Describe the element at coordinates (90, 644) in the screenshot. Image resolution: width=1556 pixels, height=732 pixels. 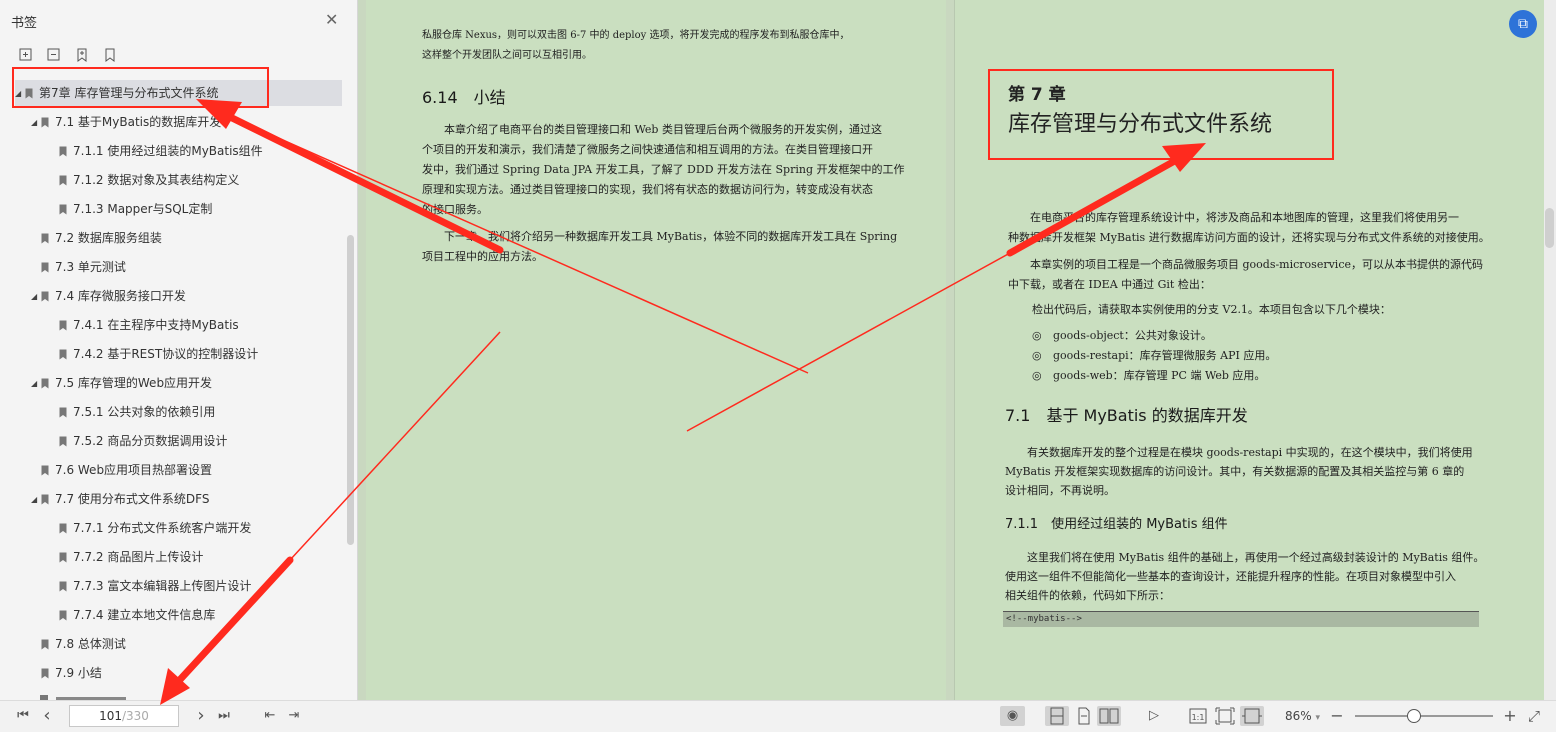
I see `bookmark-label: 7.8 总体测试` at that location.